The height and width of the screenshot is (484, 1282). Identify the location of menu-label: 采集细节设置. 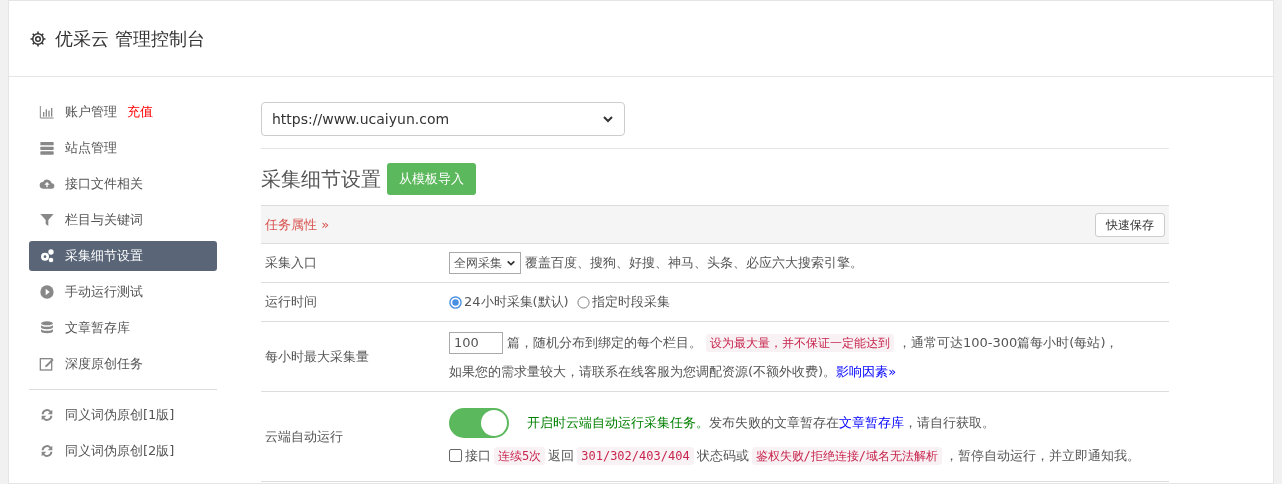
(104, 256).